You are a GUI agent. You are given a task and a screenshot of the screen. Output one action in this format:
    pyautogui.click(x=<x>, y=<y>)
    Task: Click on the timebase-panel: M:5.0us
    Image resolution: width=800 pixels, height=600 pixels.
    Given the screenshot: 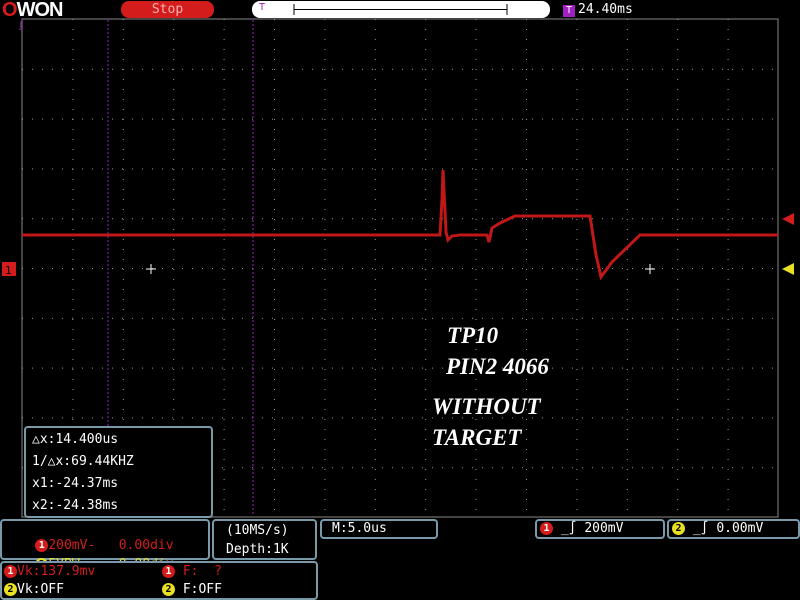 What is the action you would take?
    pyautogui.click(x=379, y=529)
    